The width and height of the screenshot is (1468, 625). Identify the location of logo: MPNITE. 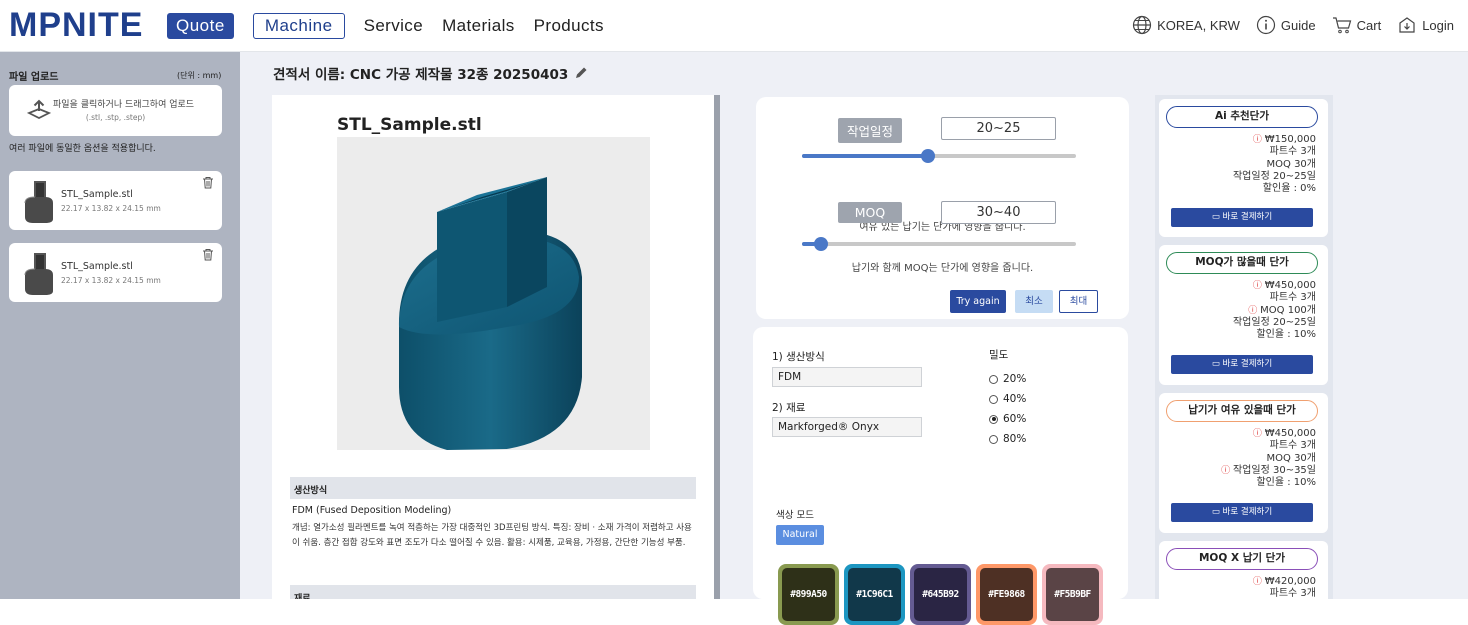
(84, 25).